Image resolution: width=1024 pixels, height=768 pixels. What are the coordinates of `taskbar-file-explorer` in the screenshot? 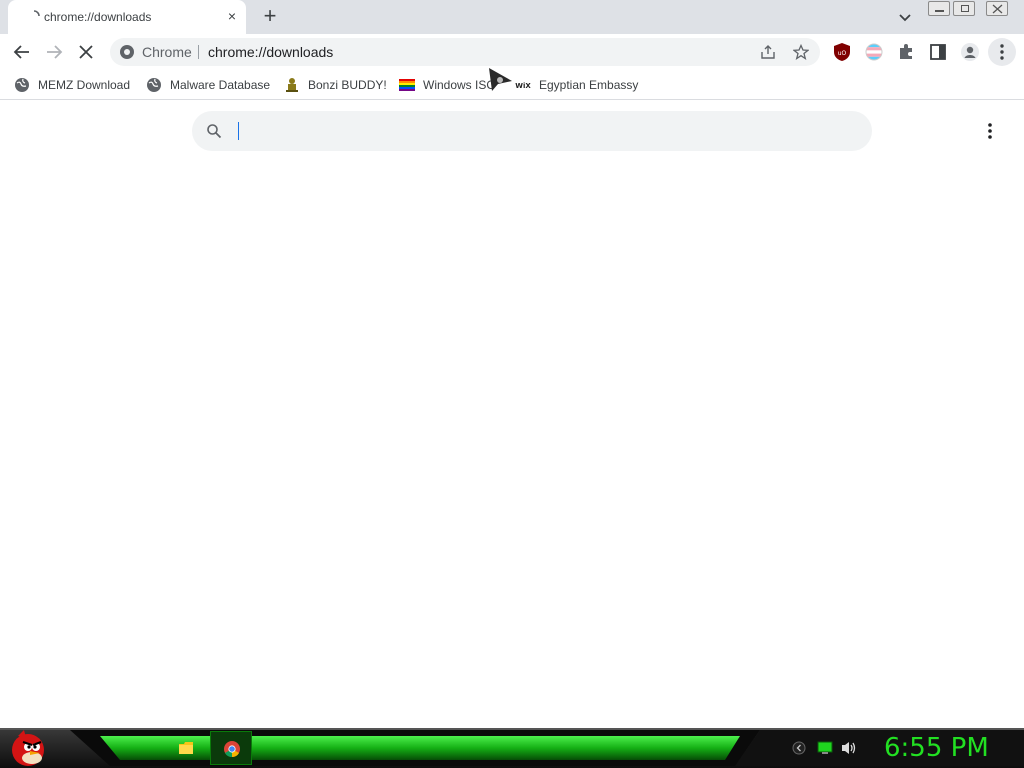 It's located at (186, 748).